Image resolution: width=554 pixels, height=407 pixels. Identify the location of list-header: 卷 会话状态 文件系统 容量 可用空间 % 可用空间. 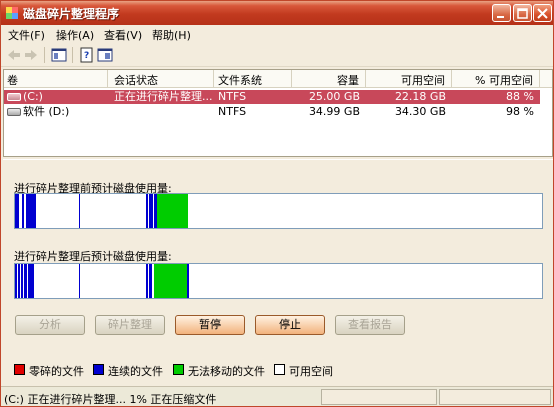
(278, 79).